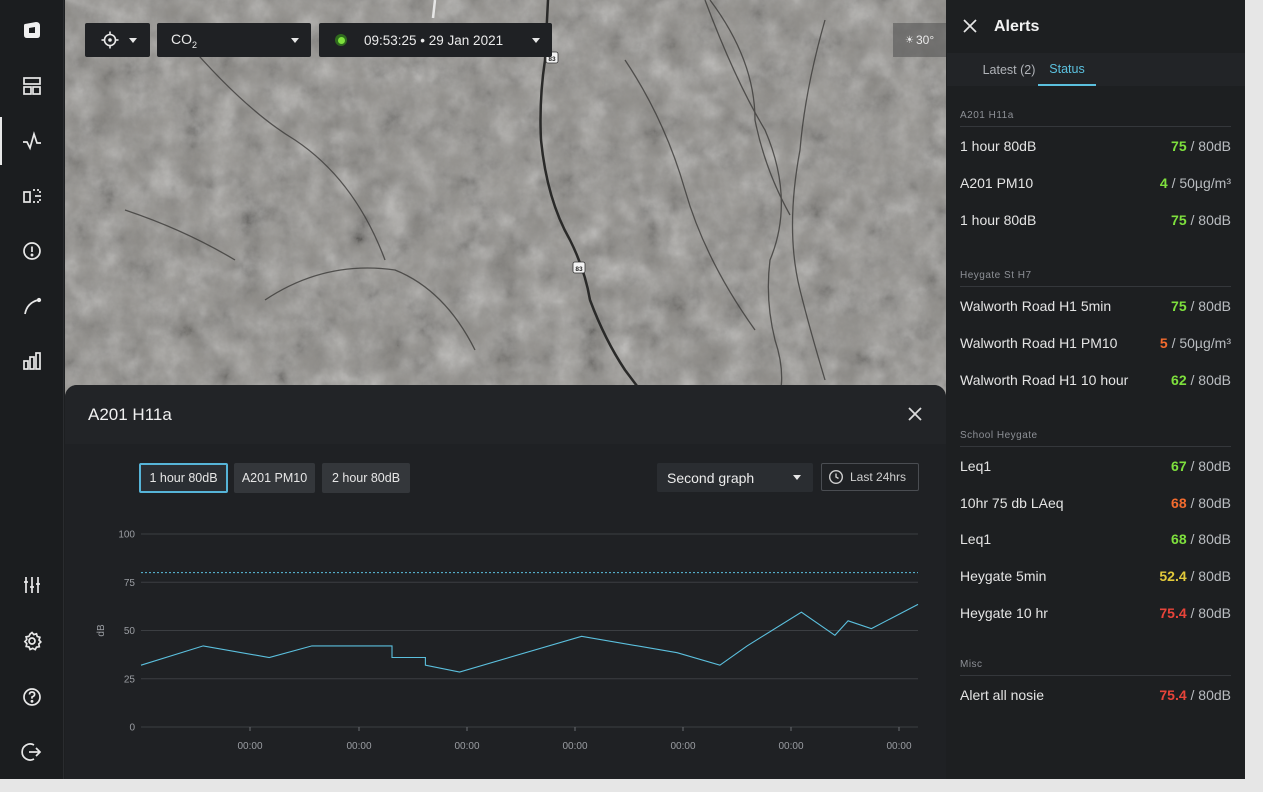 The image size is (1263, 792). I want to click on alert-group-title: A201 H11a, so click(987, 115).